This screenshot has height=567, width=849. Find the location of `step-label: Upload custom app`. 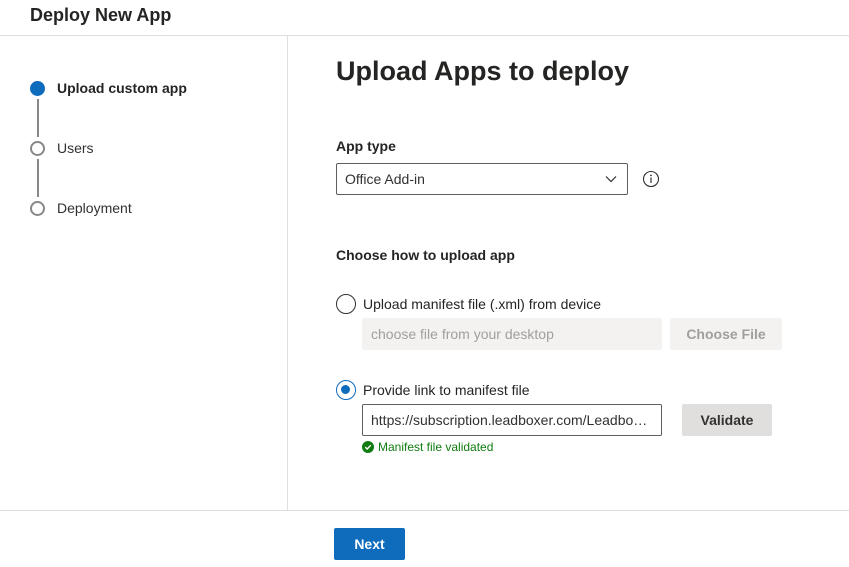

step-label: Upload custom app is located at coordinates (122, 88).